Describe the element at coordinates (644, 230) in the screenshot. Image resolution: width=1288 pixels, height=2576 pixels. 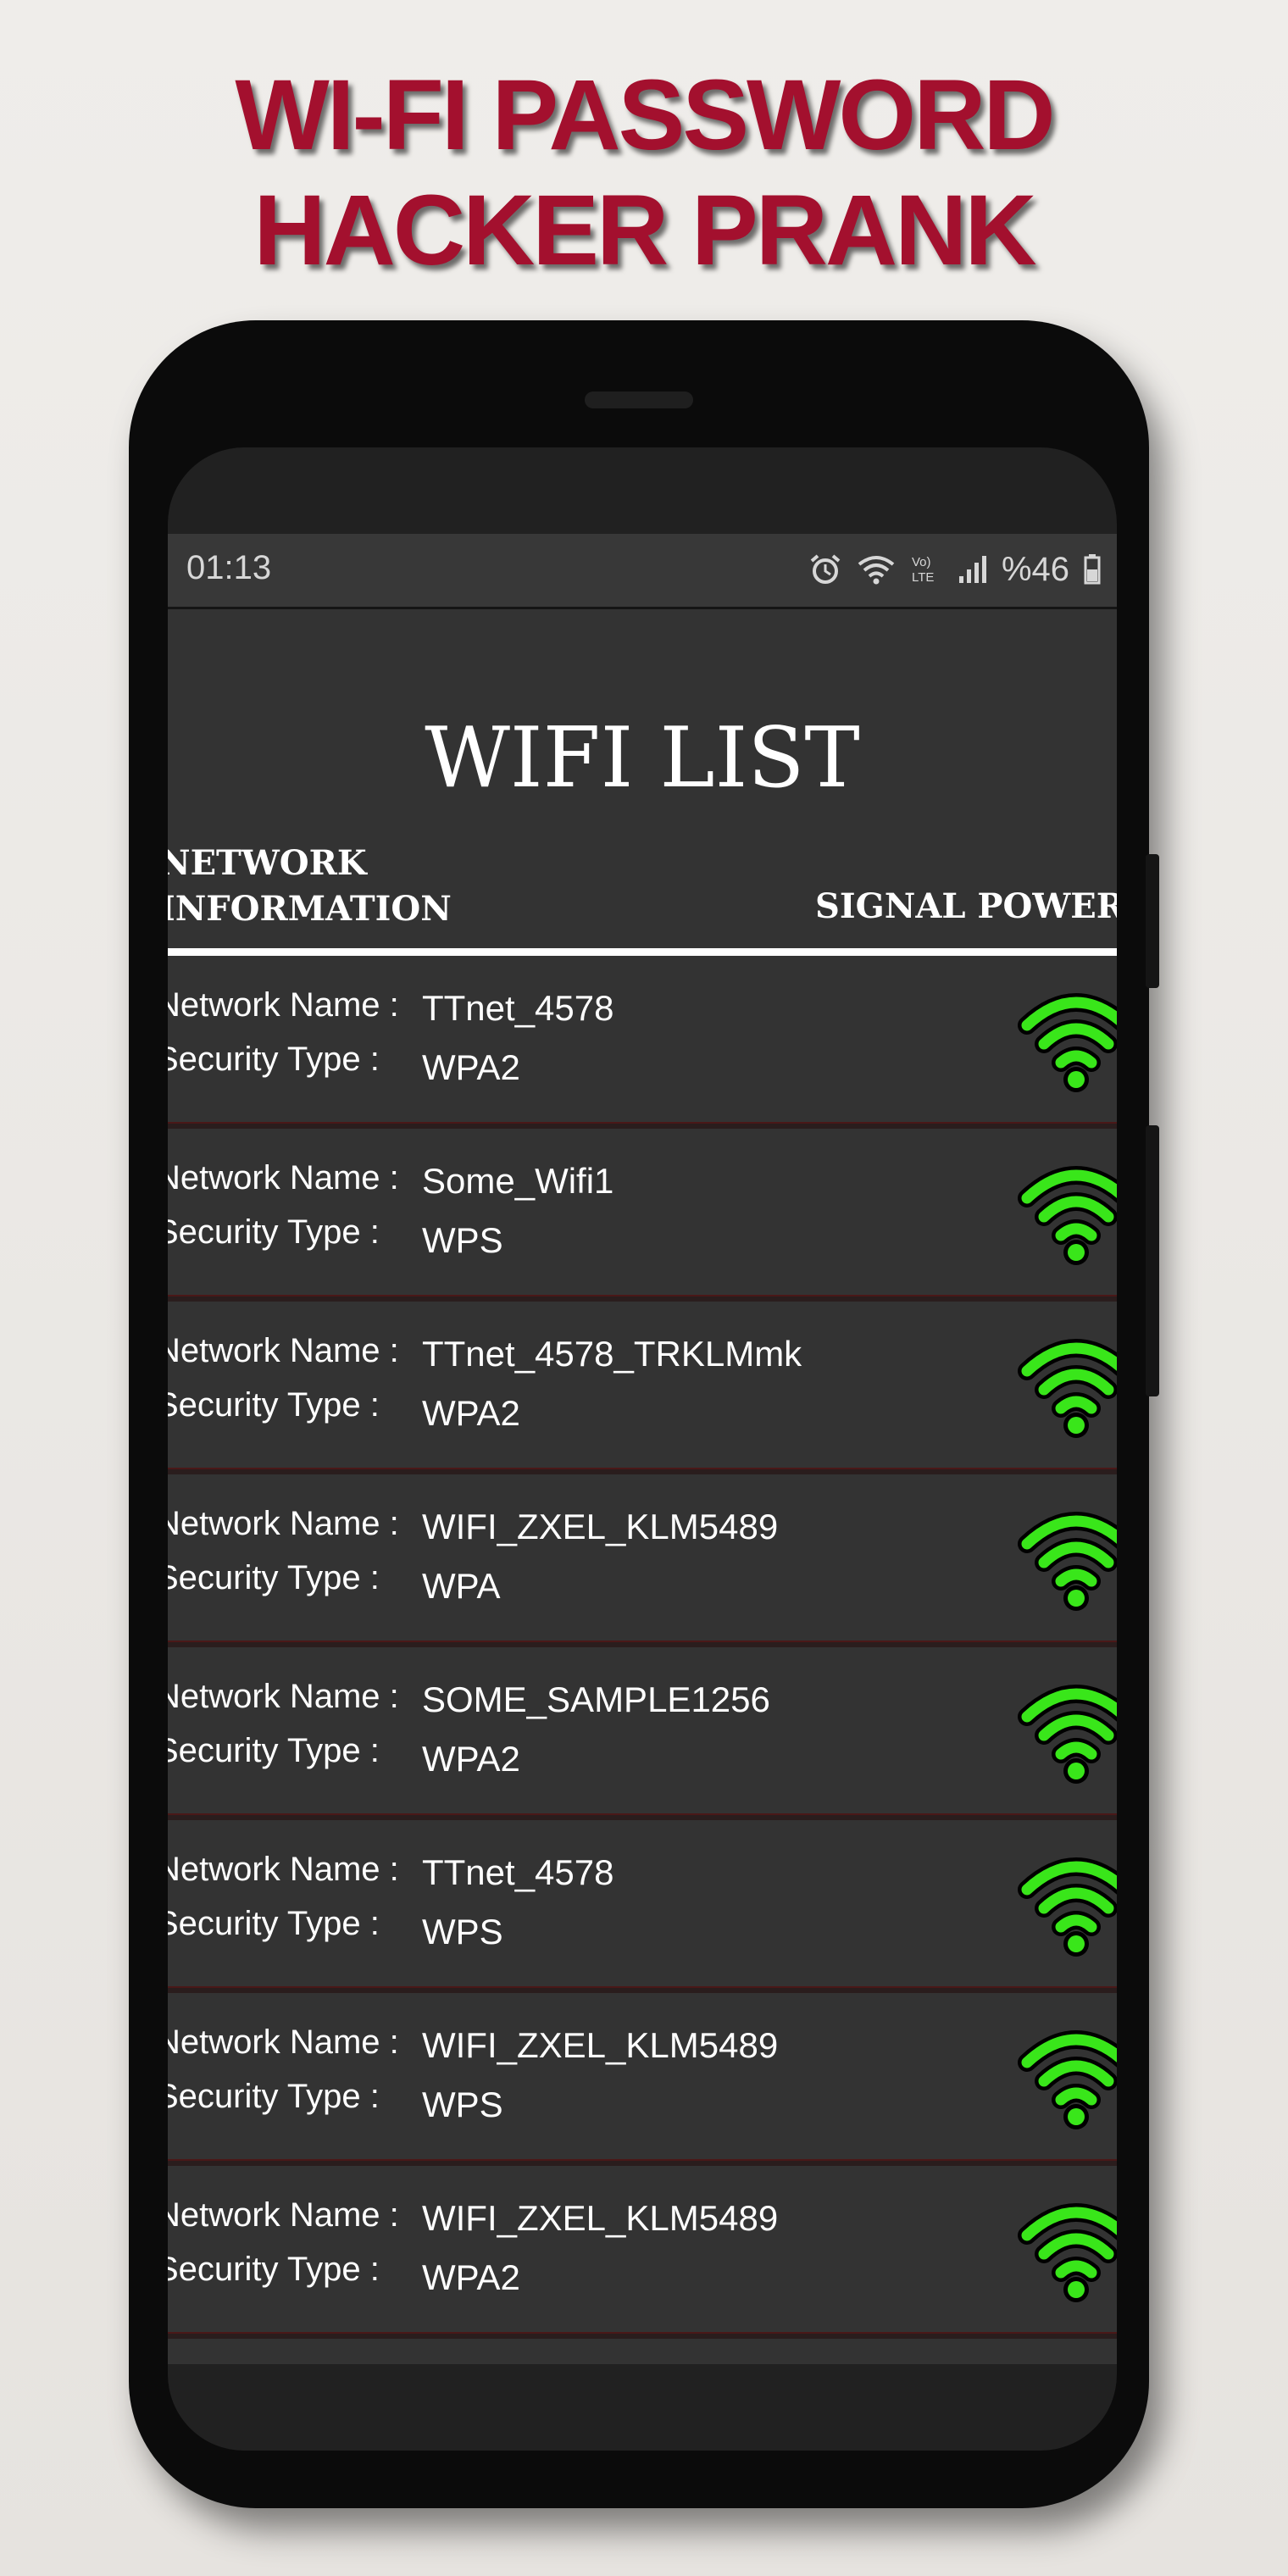
I see `promo-title-line-2: HACKER PRANK` at that location.